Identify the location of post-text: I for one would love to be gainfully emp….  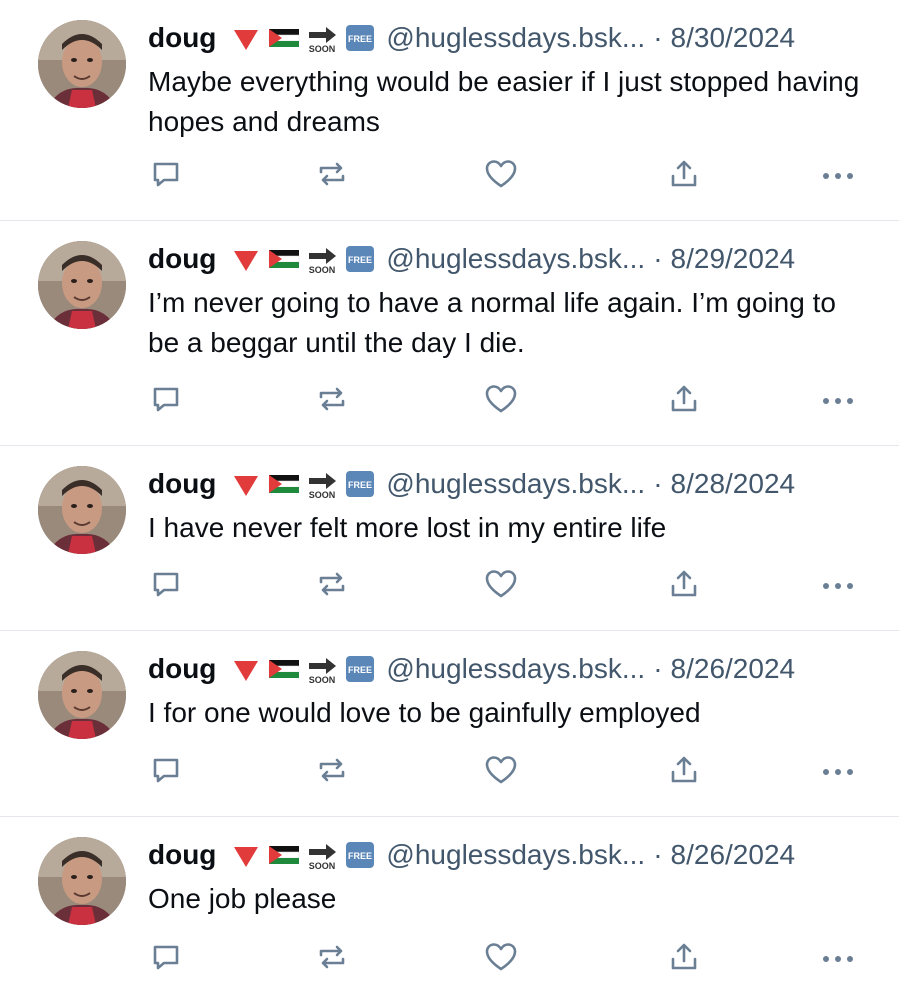
(424, 712).